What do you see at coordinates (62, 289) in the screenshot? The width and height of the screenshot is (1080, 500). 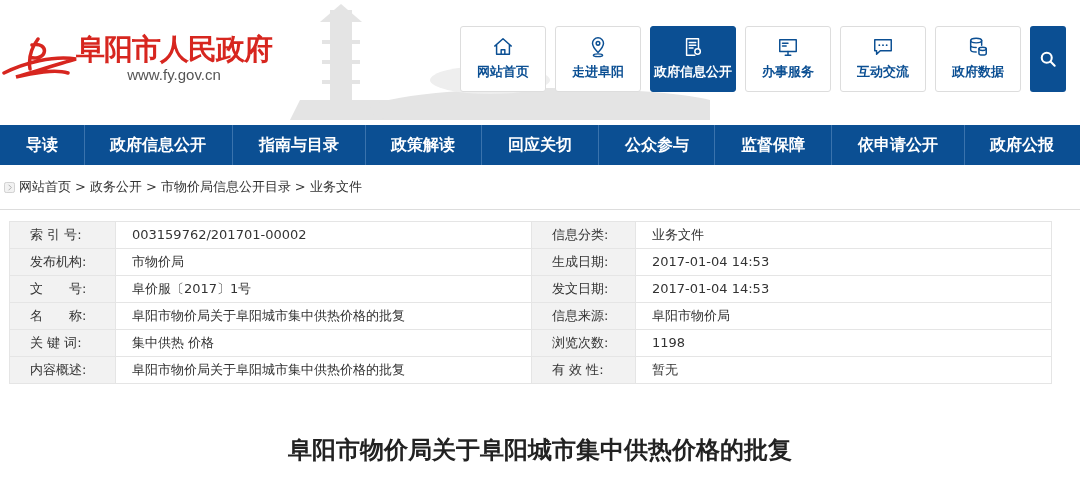 I see `table-label: 文 号:` at bounding box center [62, 289].